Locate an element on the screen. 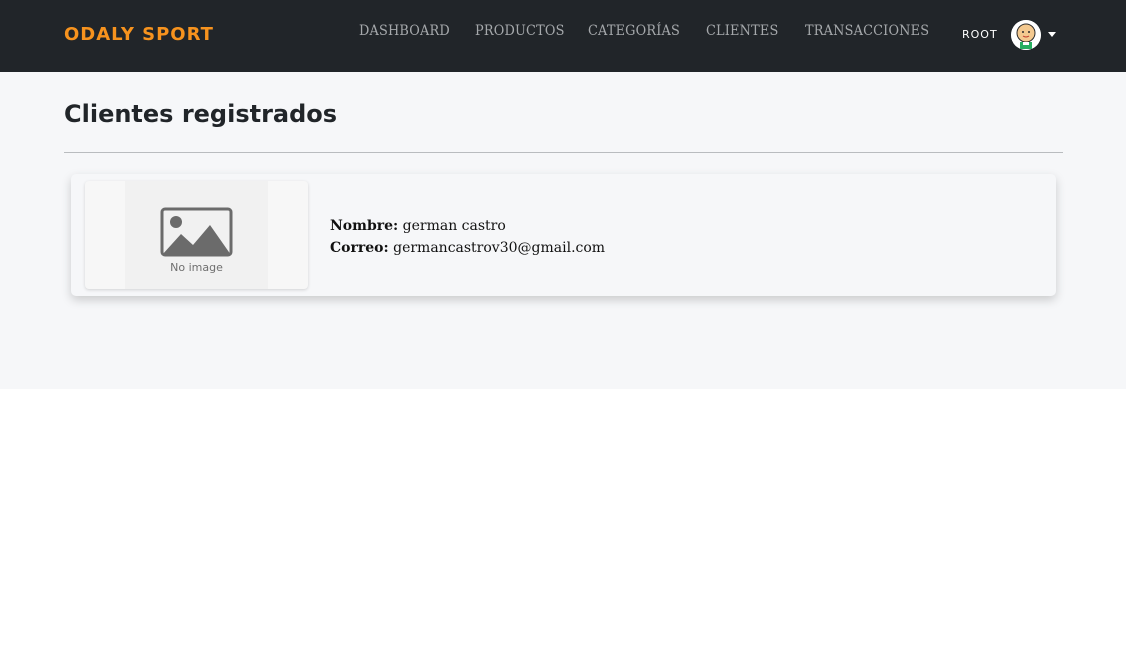  nav-link-dashboard: DASHBOARD is located at coordinates (404, 31).